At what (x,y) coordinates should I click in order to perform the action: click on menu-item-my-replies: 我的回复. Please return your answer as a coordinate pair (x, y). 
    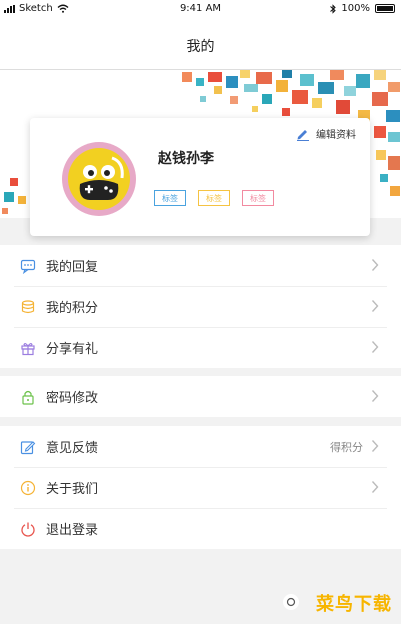
    Looking at the image, I should click on (200, 265).